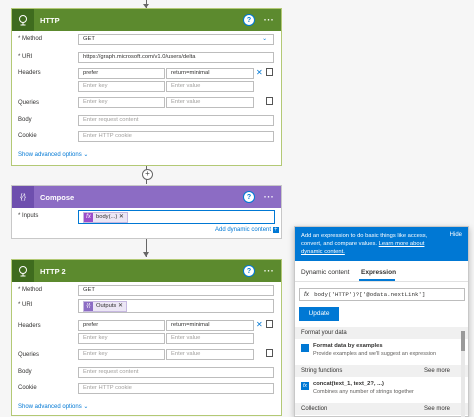 The height and width of the screenshot is (417, 474). Describe the element at coordinates (381, 409) in the screenshot. I see `section-collection: Collection See more` at that location.